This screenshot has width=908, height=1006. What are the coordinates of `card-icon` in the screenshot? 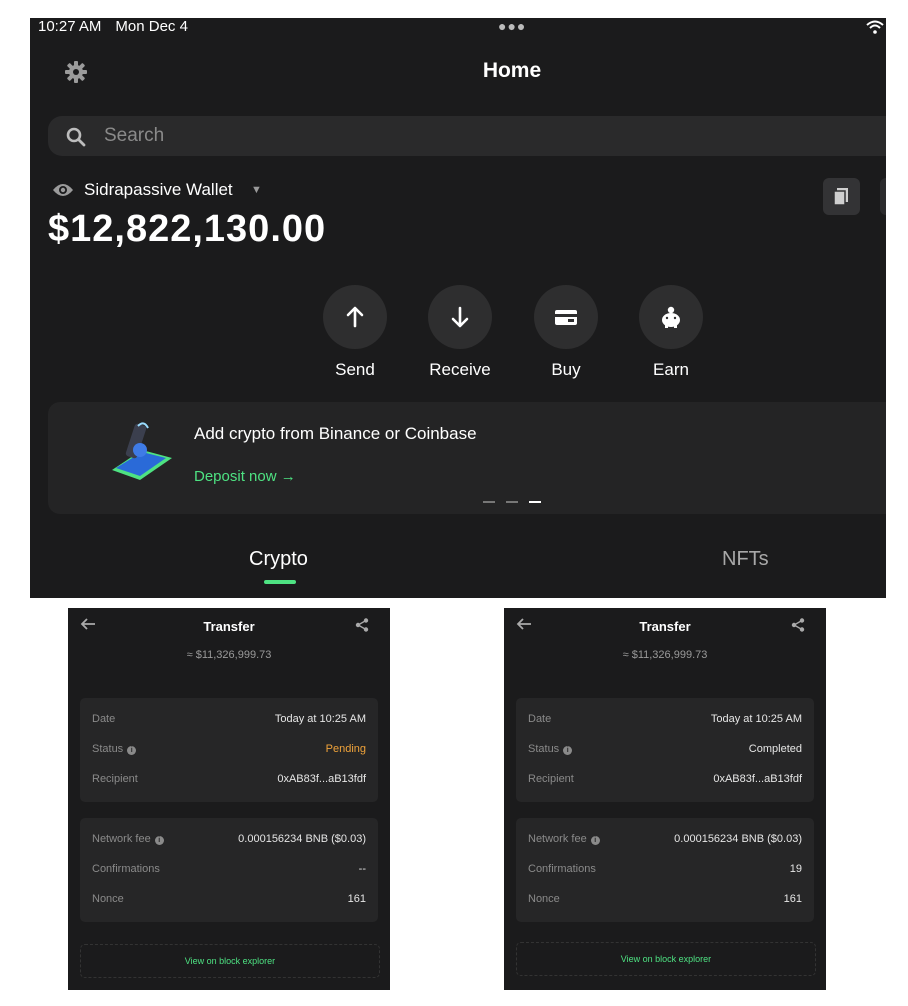 It's located at (566, 317).